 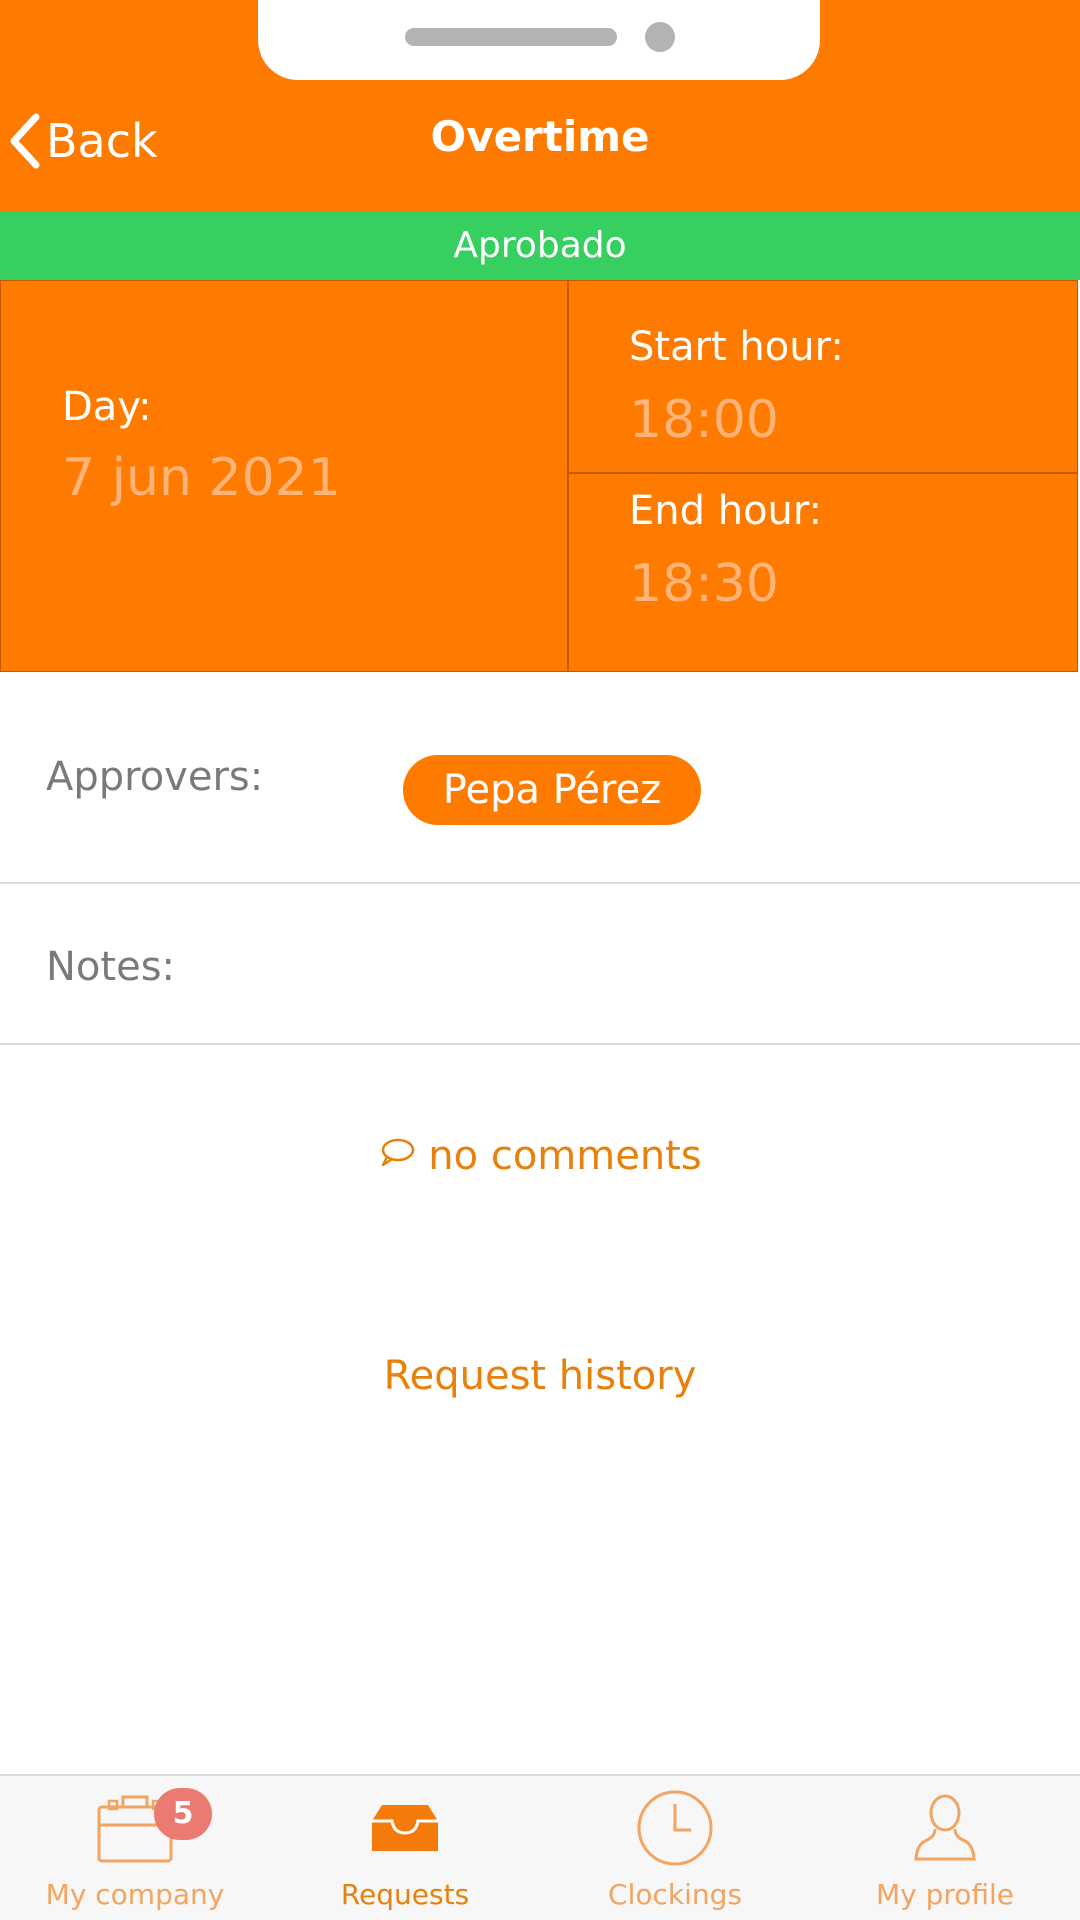 What do you see at coordinates (540, 1376) in the screenshot?
I see `request-history-link: Request history` at bounding box center [540, 1376].